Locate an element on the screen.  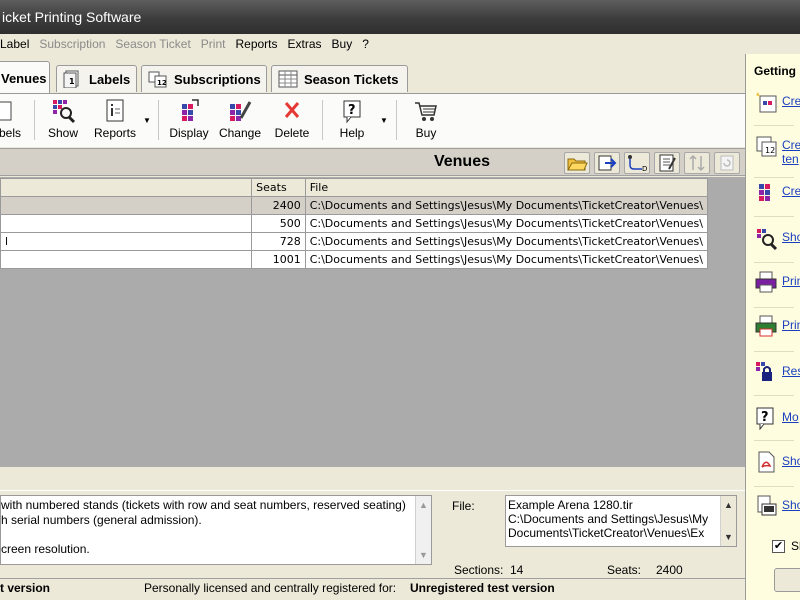
buy-button-label: Buy is located at coordinates (426, 133).